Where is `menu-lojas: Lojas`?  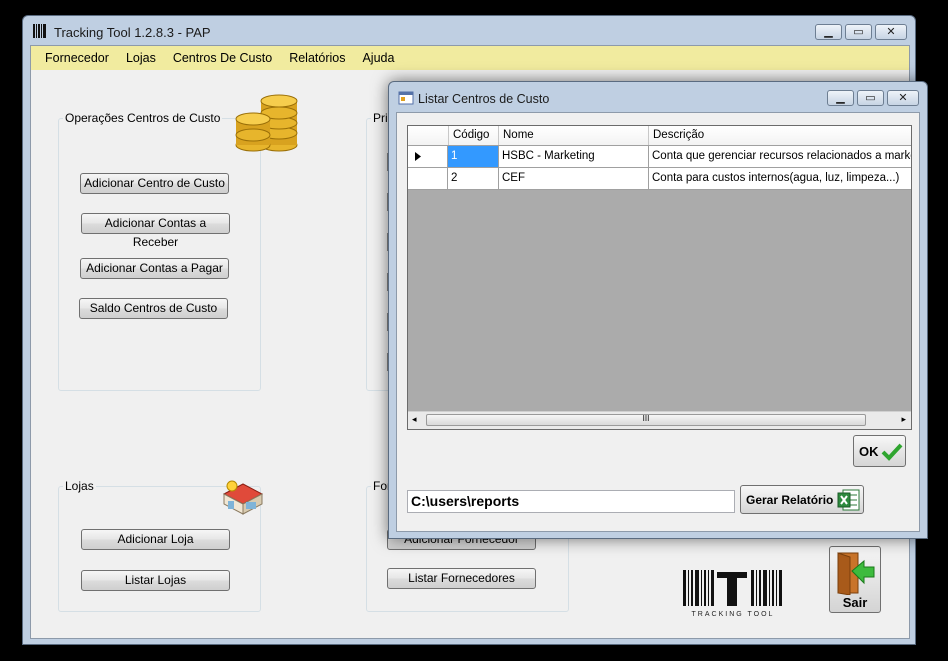 menu-lojas: Lojas is located at coordinates (141, 58).